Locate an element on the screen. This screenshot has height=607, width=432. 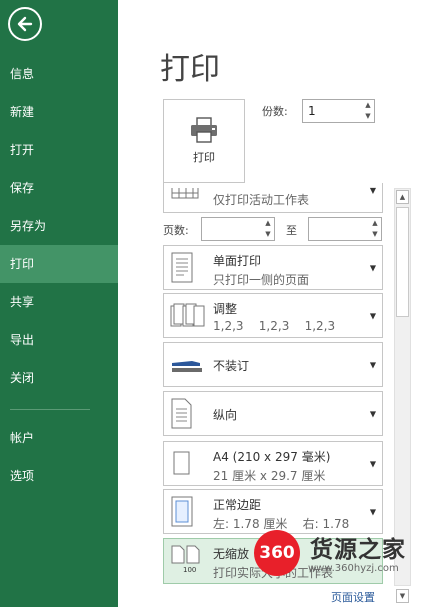
copies-stepper: 1 ▲ ▼ is located at coordinates (338, 111).